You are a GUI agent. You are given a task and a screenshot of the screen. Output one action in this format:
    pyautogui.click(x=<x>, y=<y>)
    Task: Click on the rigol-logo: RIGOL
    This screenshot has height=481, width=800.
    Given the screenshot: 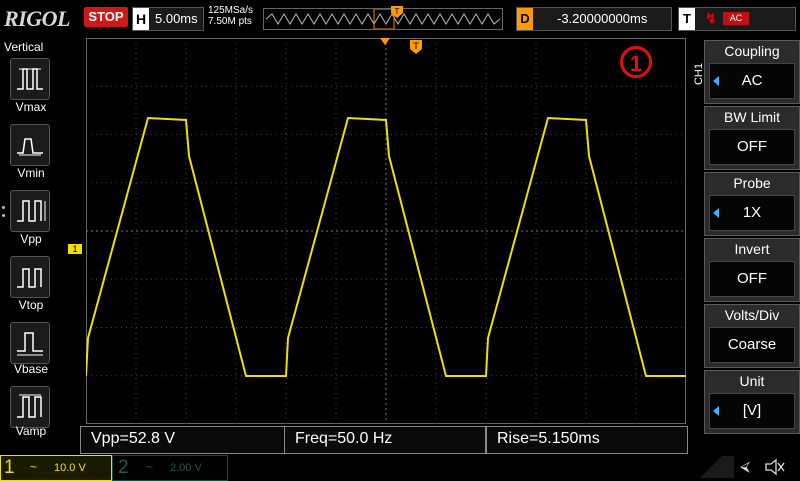 What is the action you would take?
    pyautogui.click(x=37, y=18)
    